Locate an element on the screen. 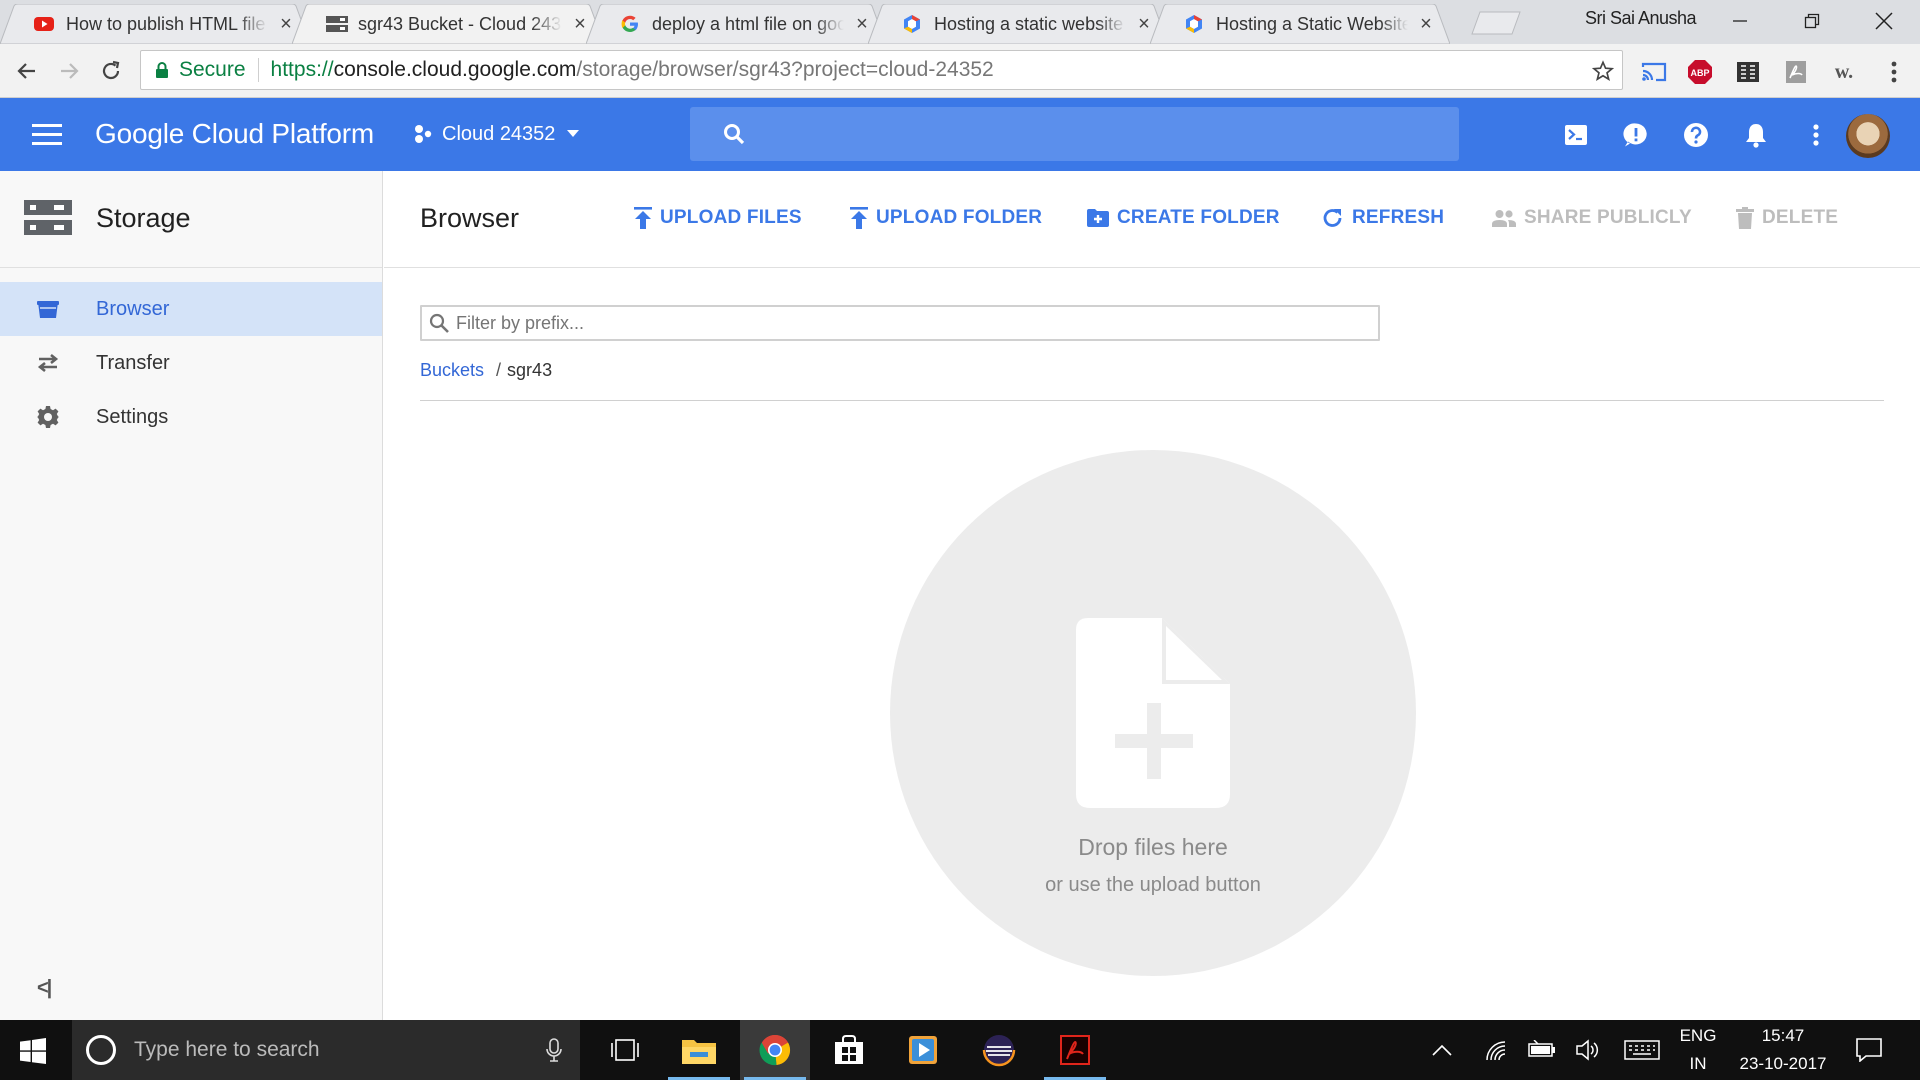  search-input is located at coordinates (1074, 134).